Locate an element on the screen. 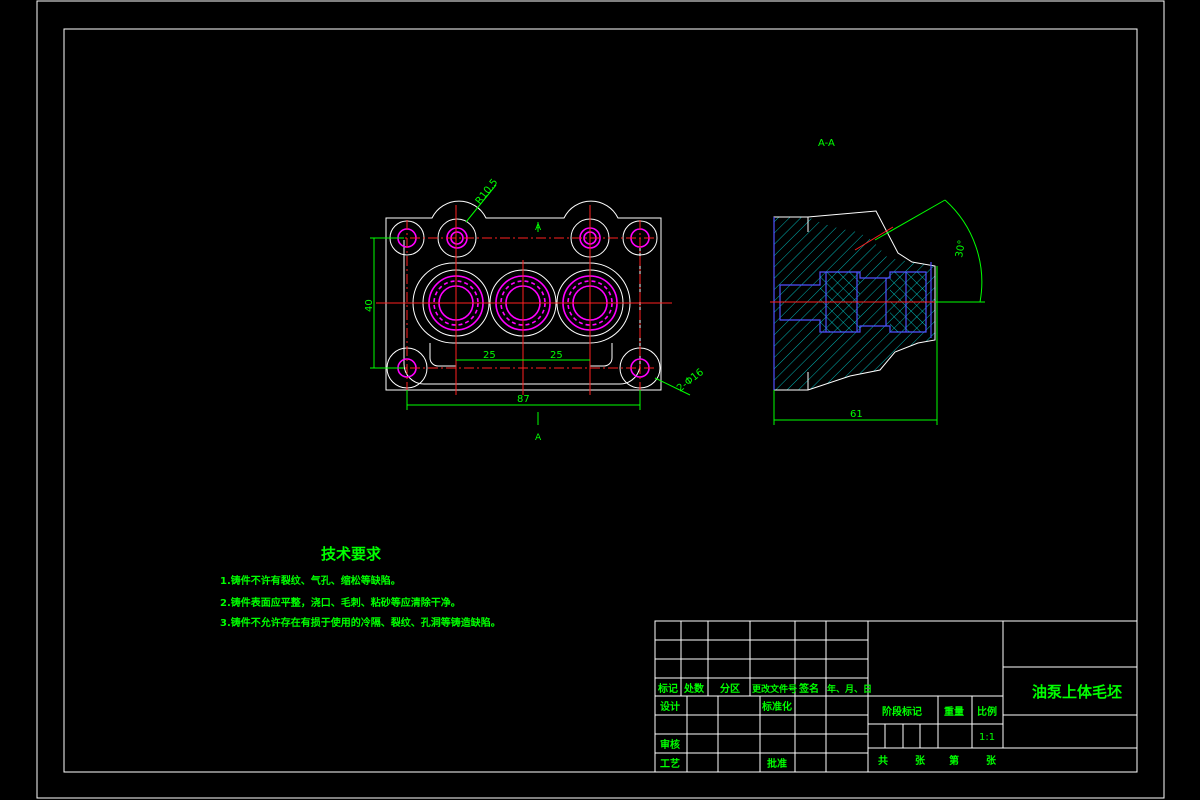 This screenshot has width=1200, height=800. dim-holes: 2-Φ16 is located at coordinates (690, 380).